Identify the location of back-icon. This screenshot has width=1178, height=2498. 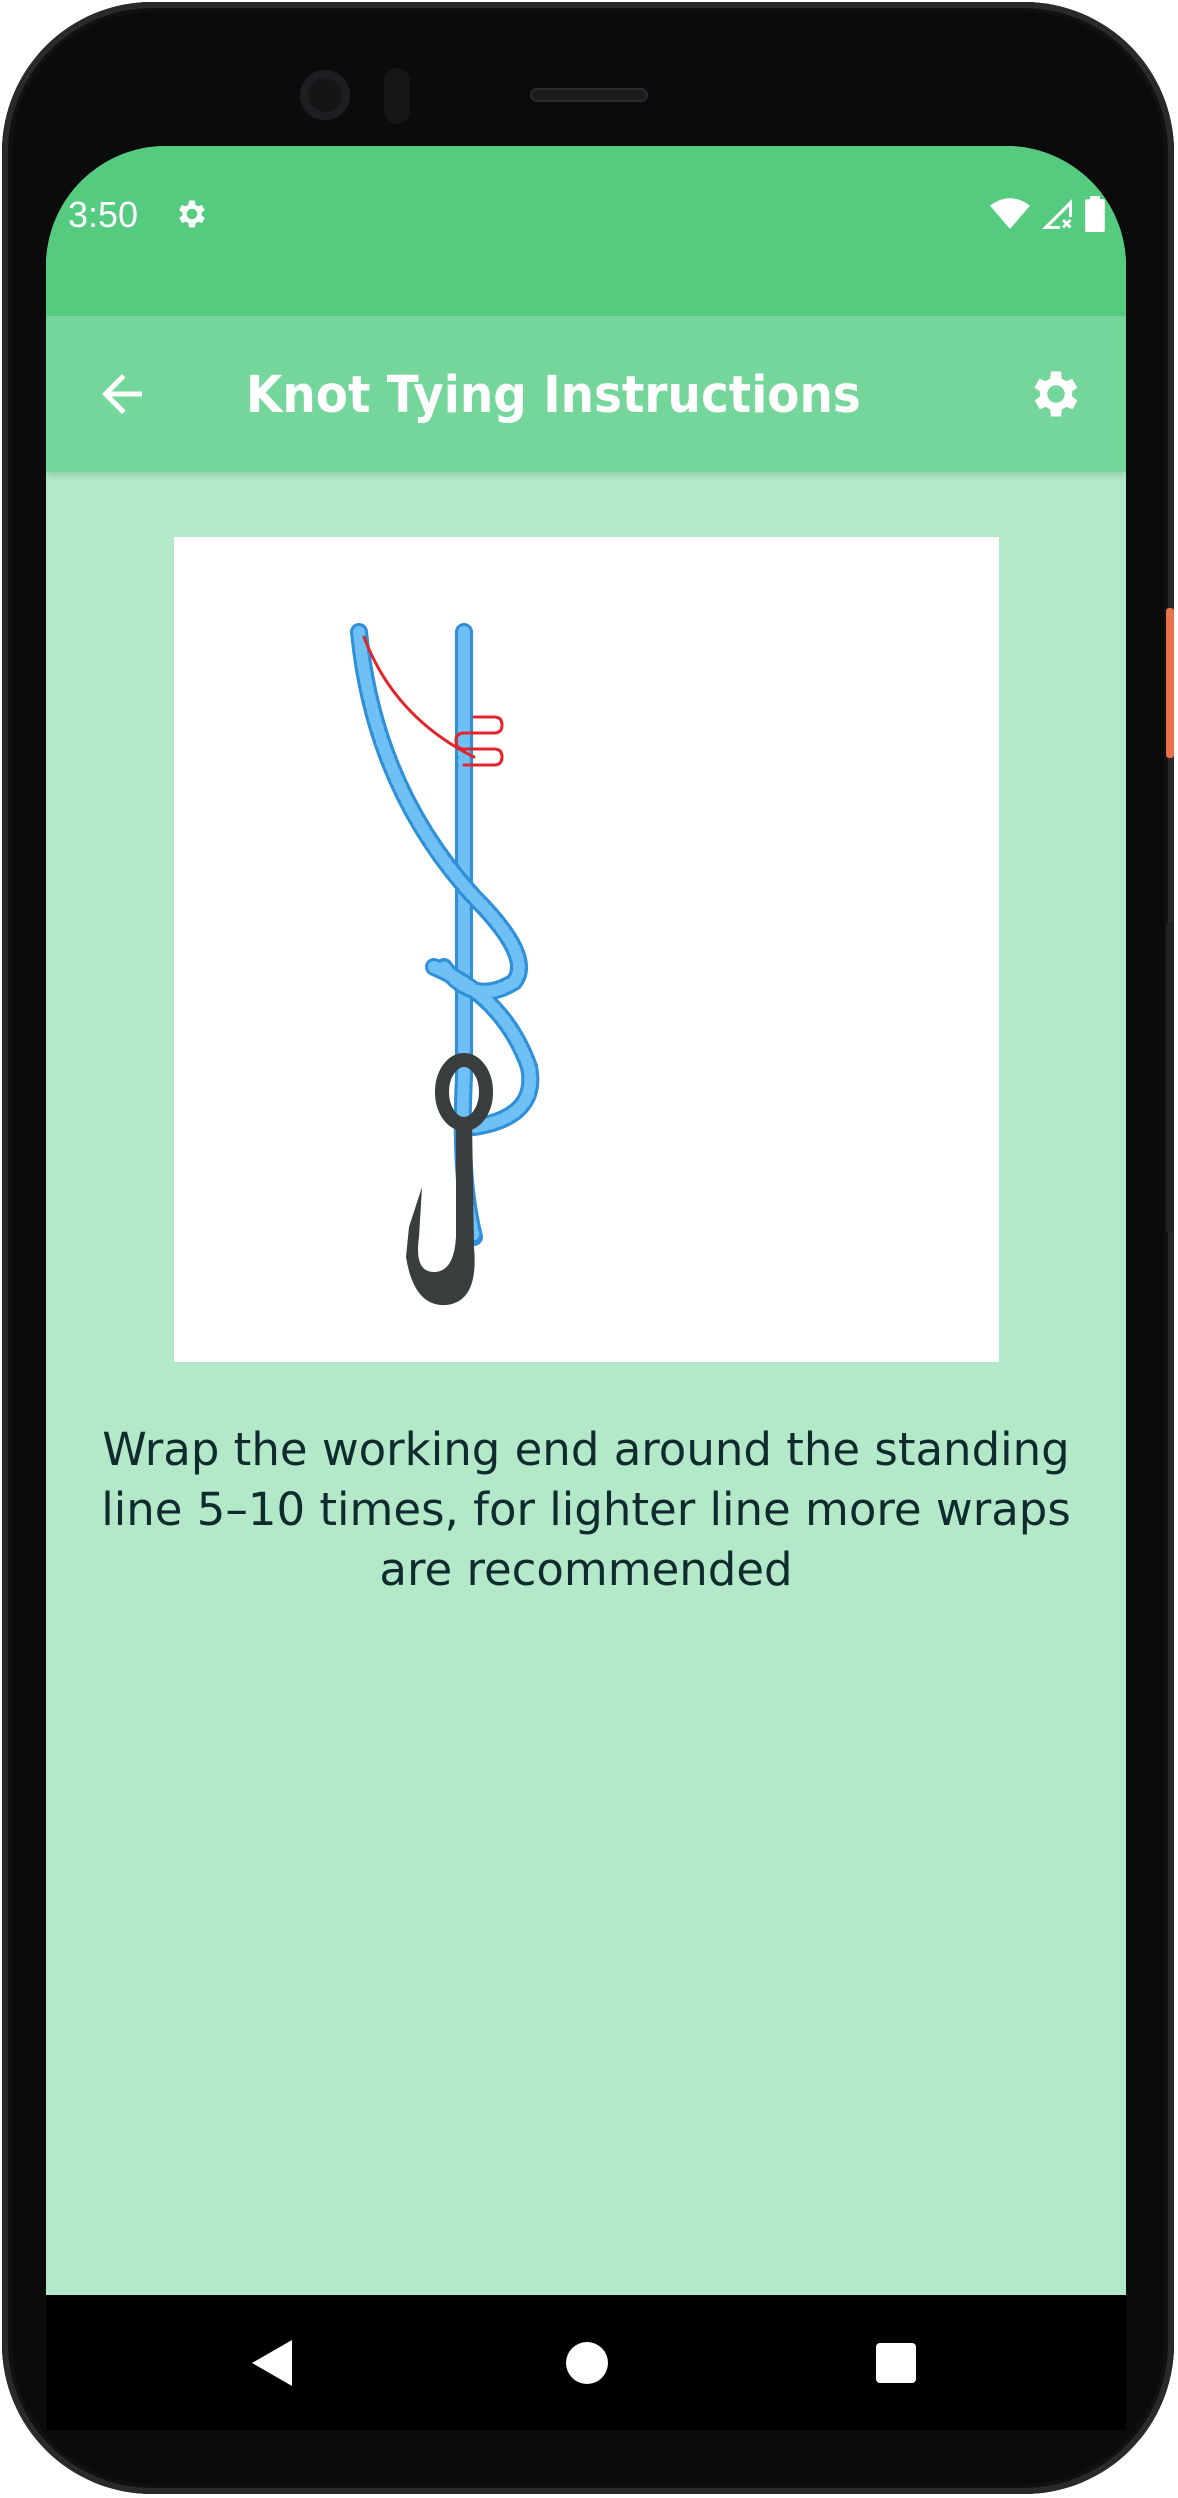
(272, 2363).